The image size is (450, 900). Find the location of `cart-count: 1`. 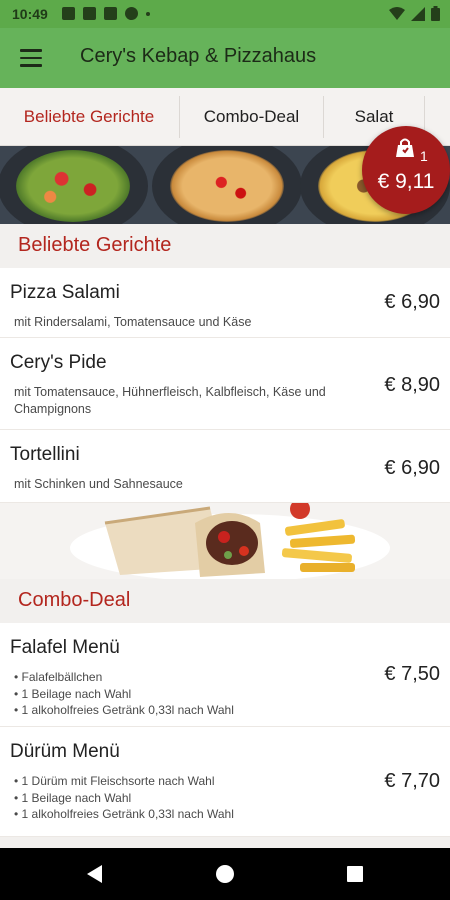

cart-count: 1 is located at coordinates (424, 156).